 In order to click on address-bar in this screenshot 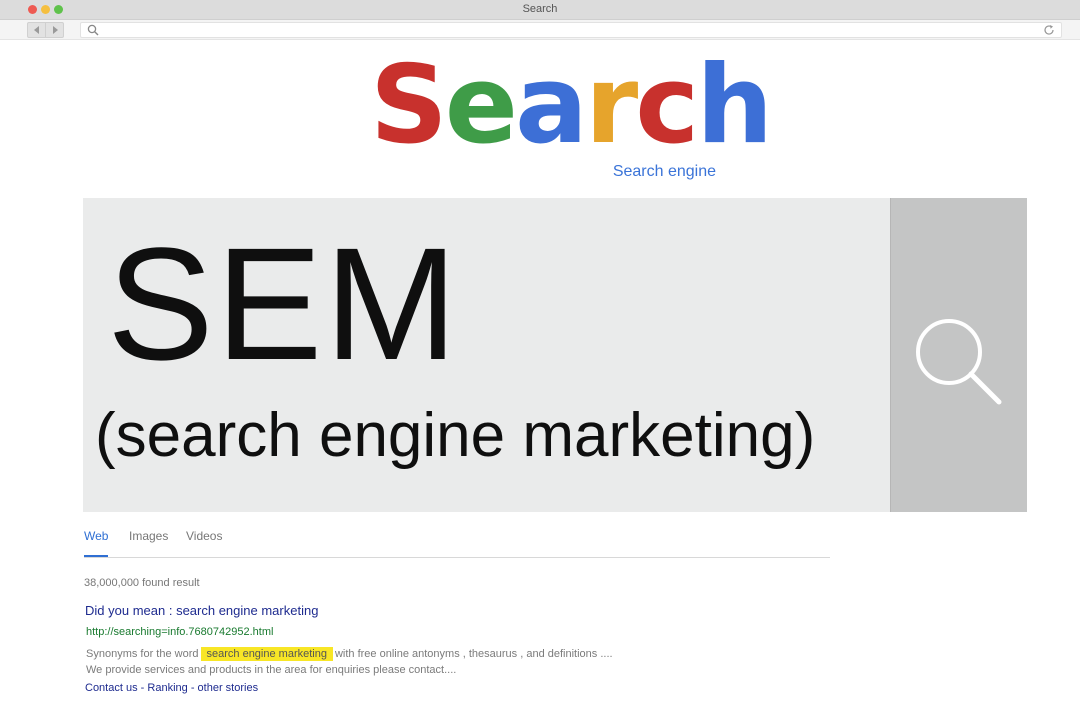, I will do `click(571, 30)`.